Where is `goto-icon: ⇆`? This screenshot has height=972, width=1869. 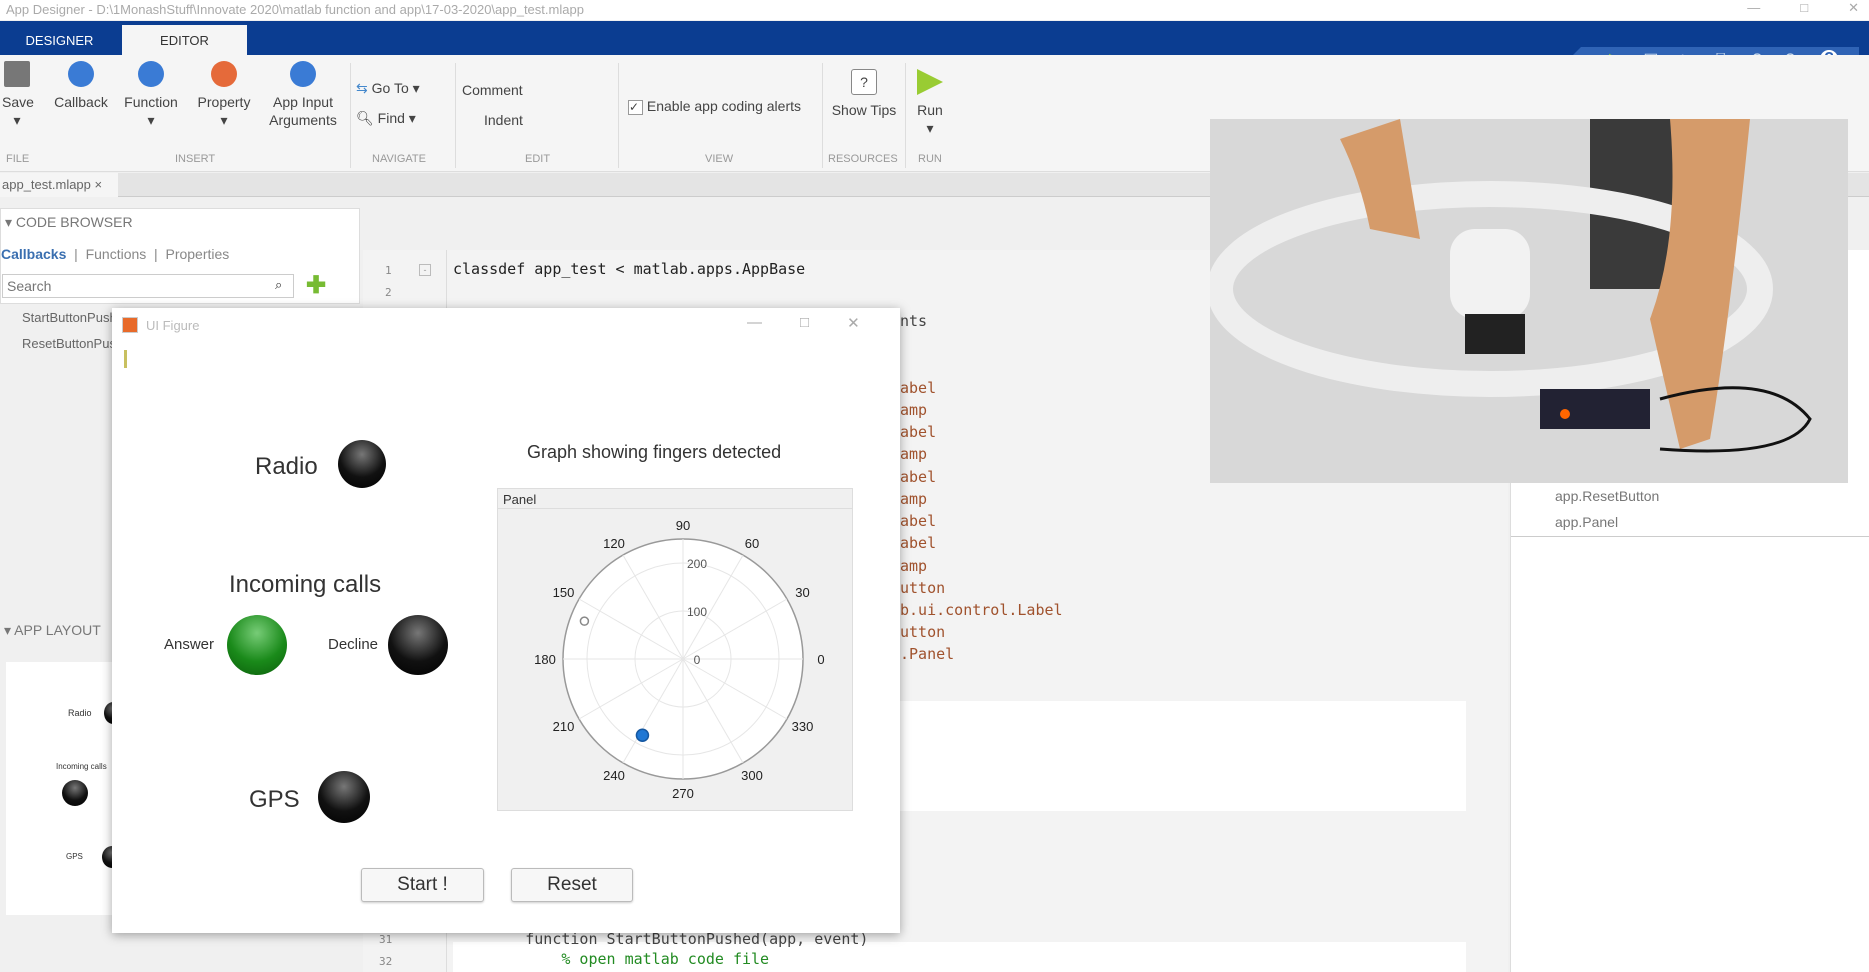
goto-icon: ⇆ is located at coordinates (362, 88).